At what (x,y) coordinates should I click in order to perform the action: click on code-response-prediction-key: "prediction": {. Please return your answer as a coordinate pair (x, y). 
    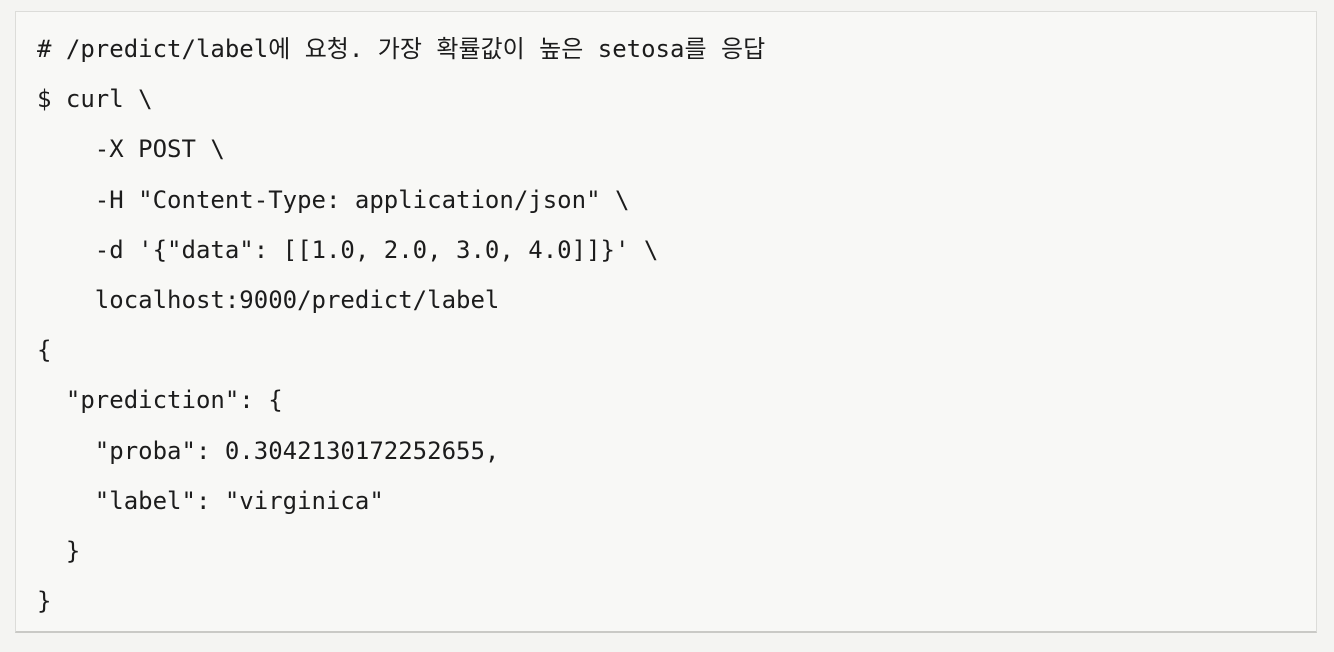
    Looking at the image, I should click on (160, 400).